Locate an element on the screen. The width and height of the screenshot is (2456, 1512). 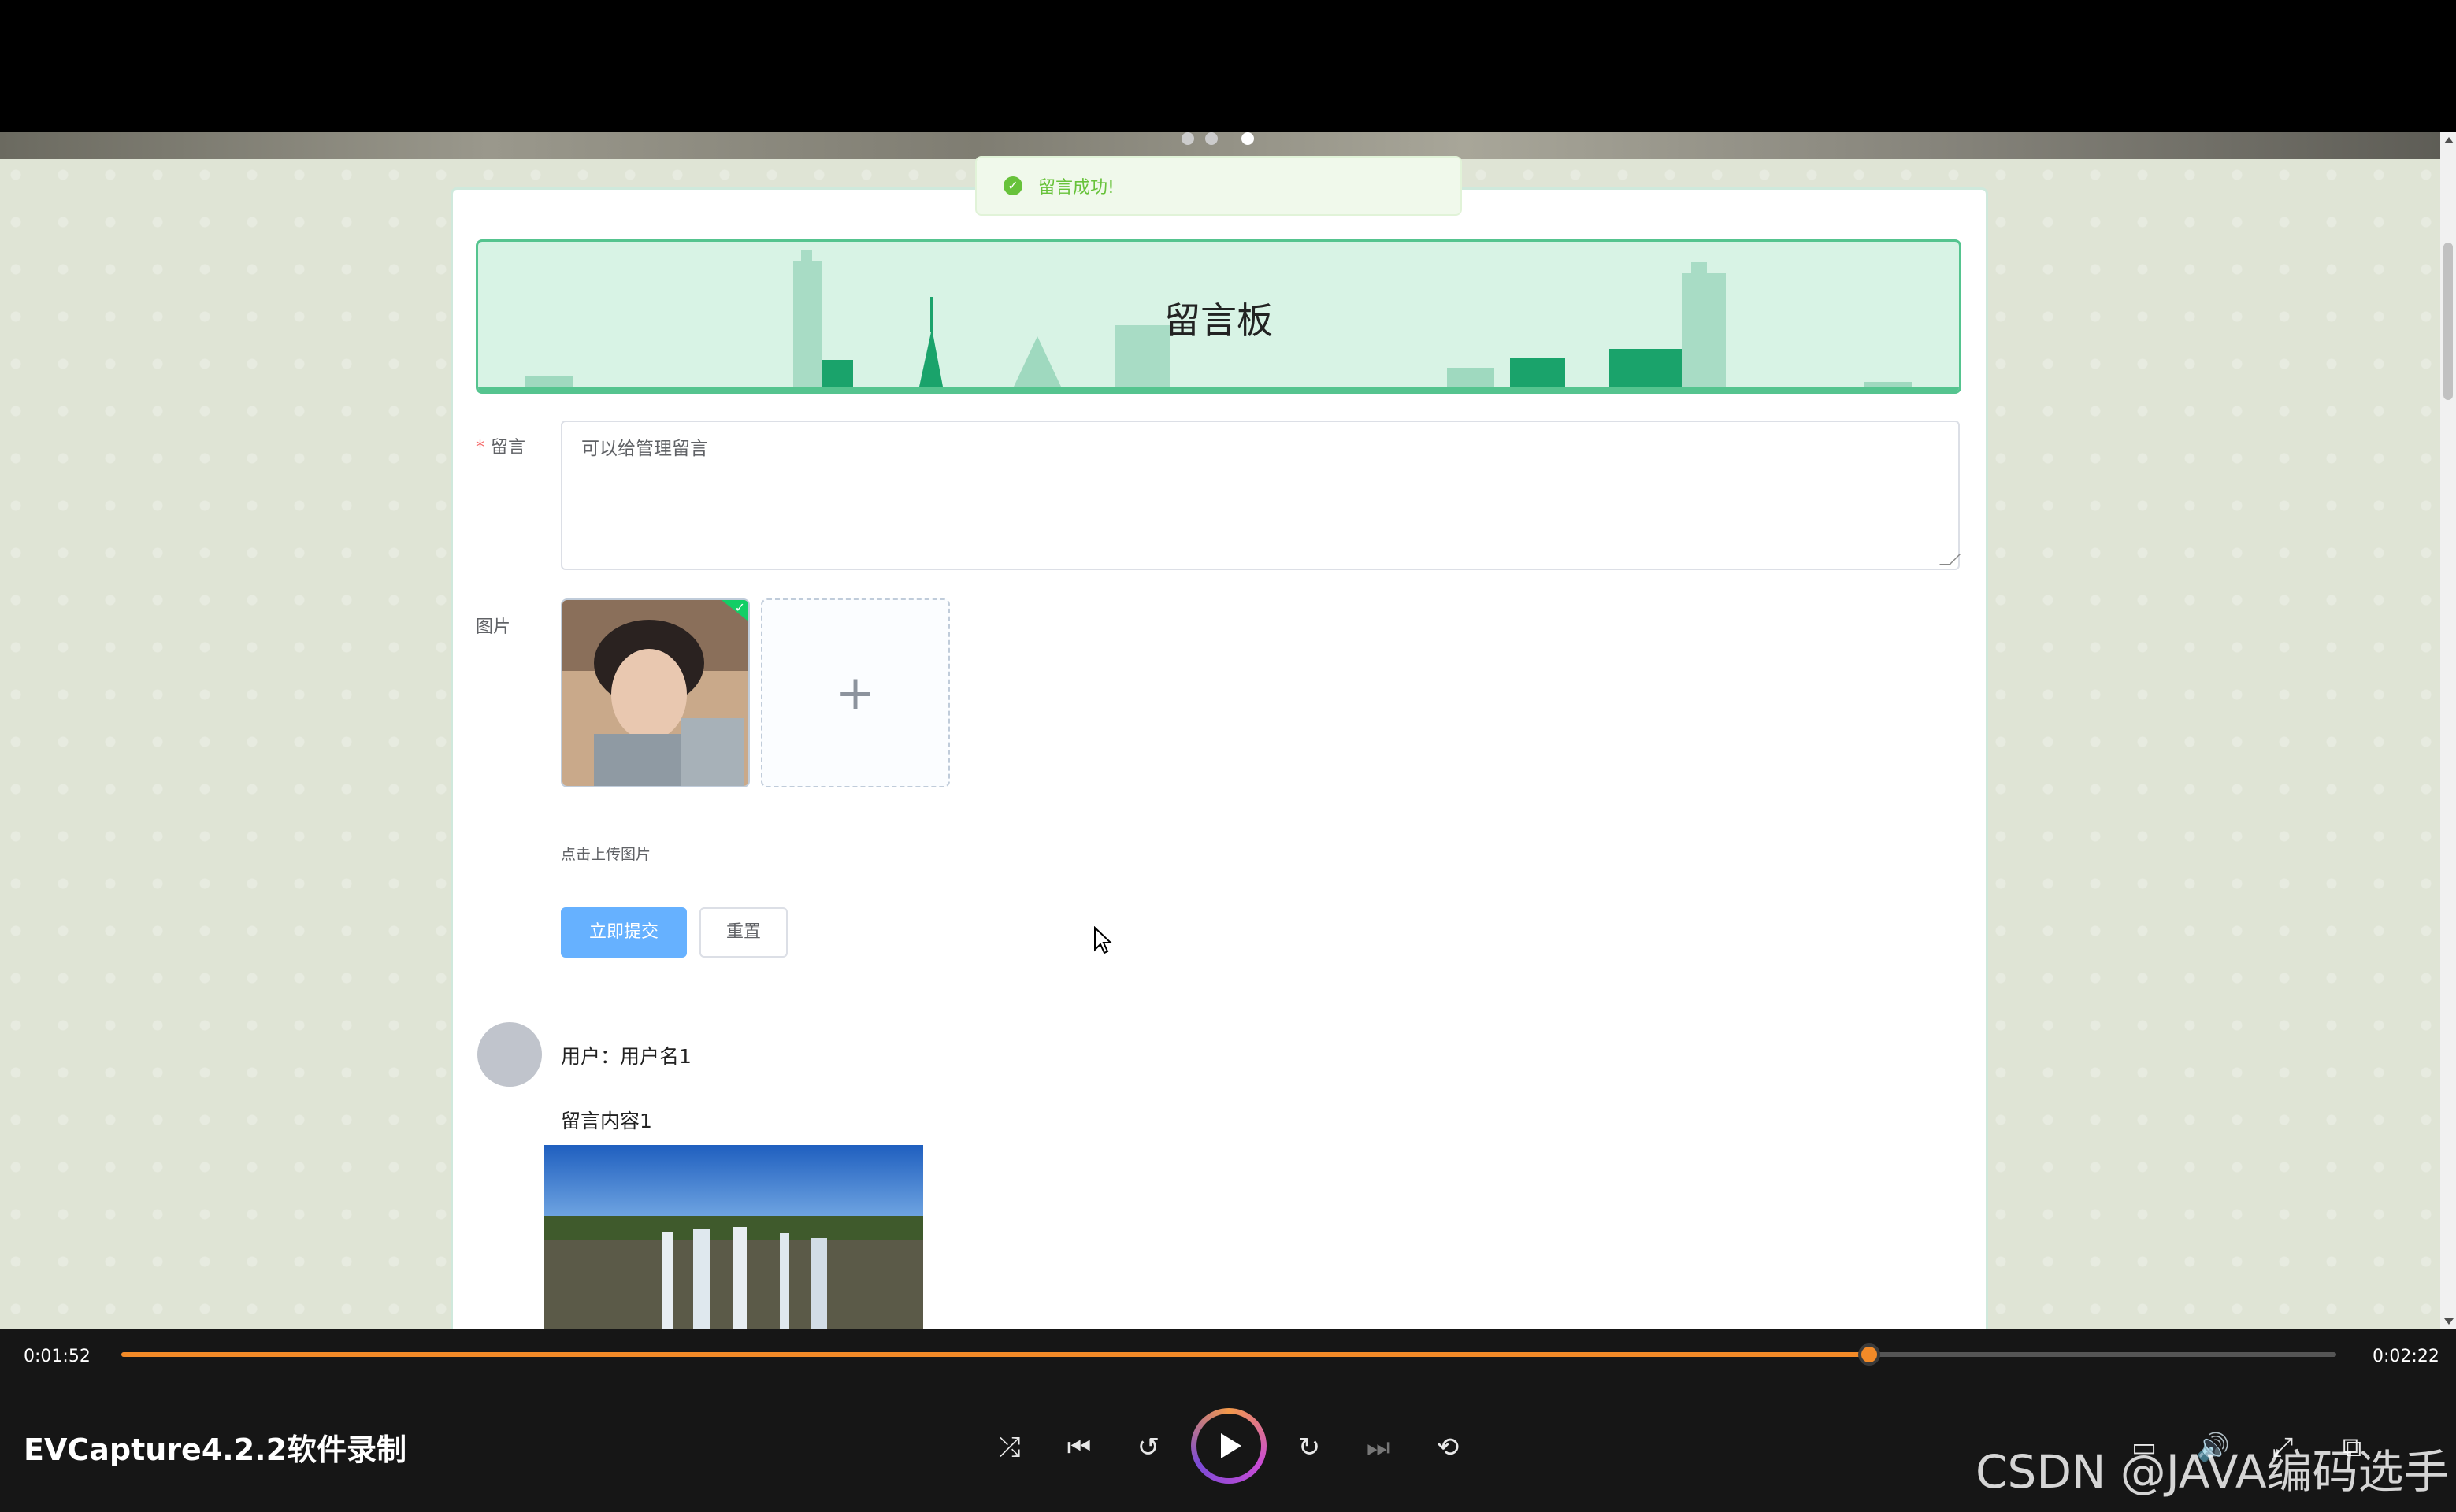
plus-icon: + is located at coordinates (855, 693).